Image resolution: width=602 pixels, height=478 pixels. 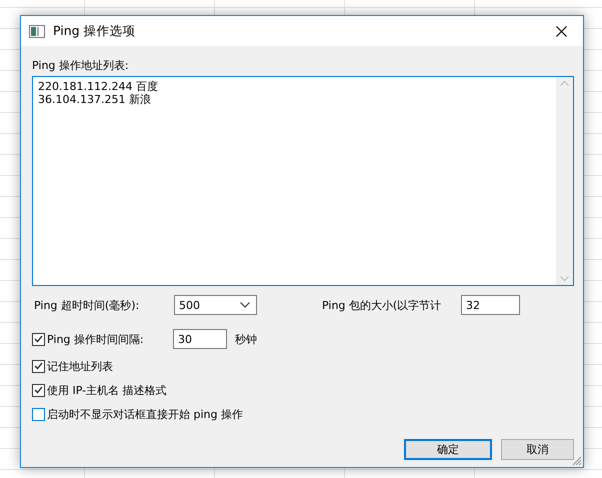 I want to click on checkbox-label: 记住地址列表, so click(x=80, y=366).